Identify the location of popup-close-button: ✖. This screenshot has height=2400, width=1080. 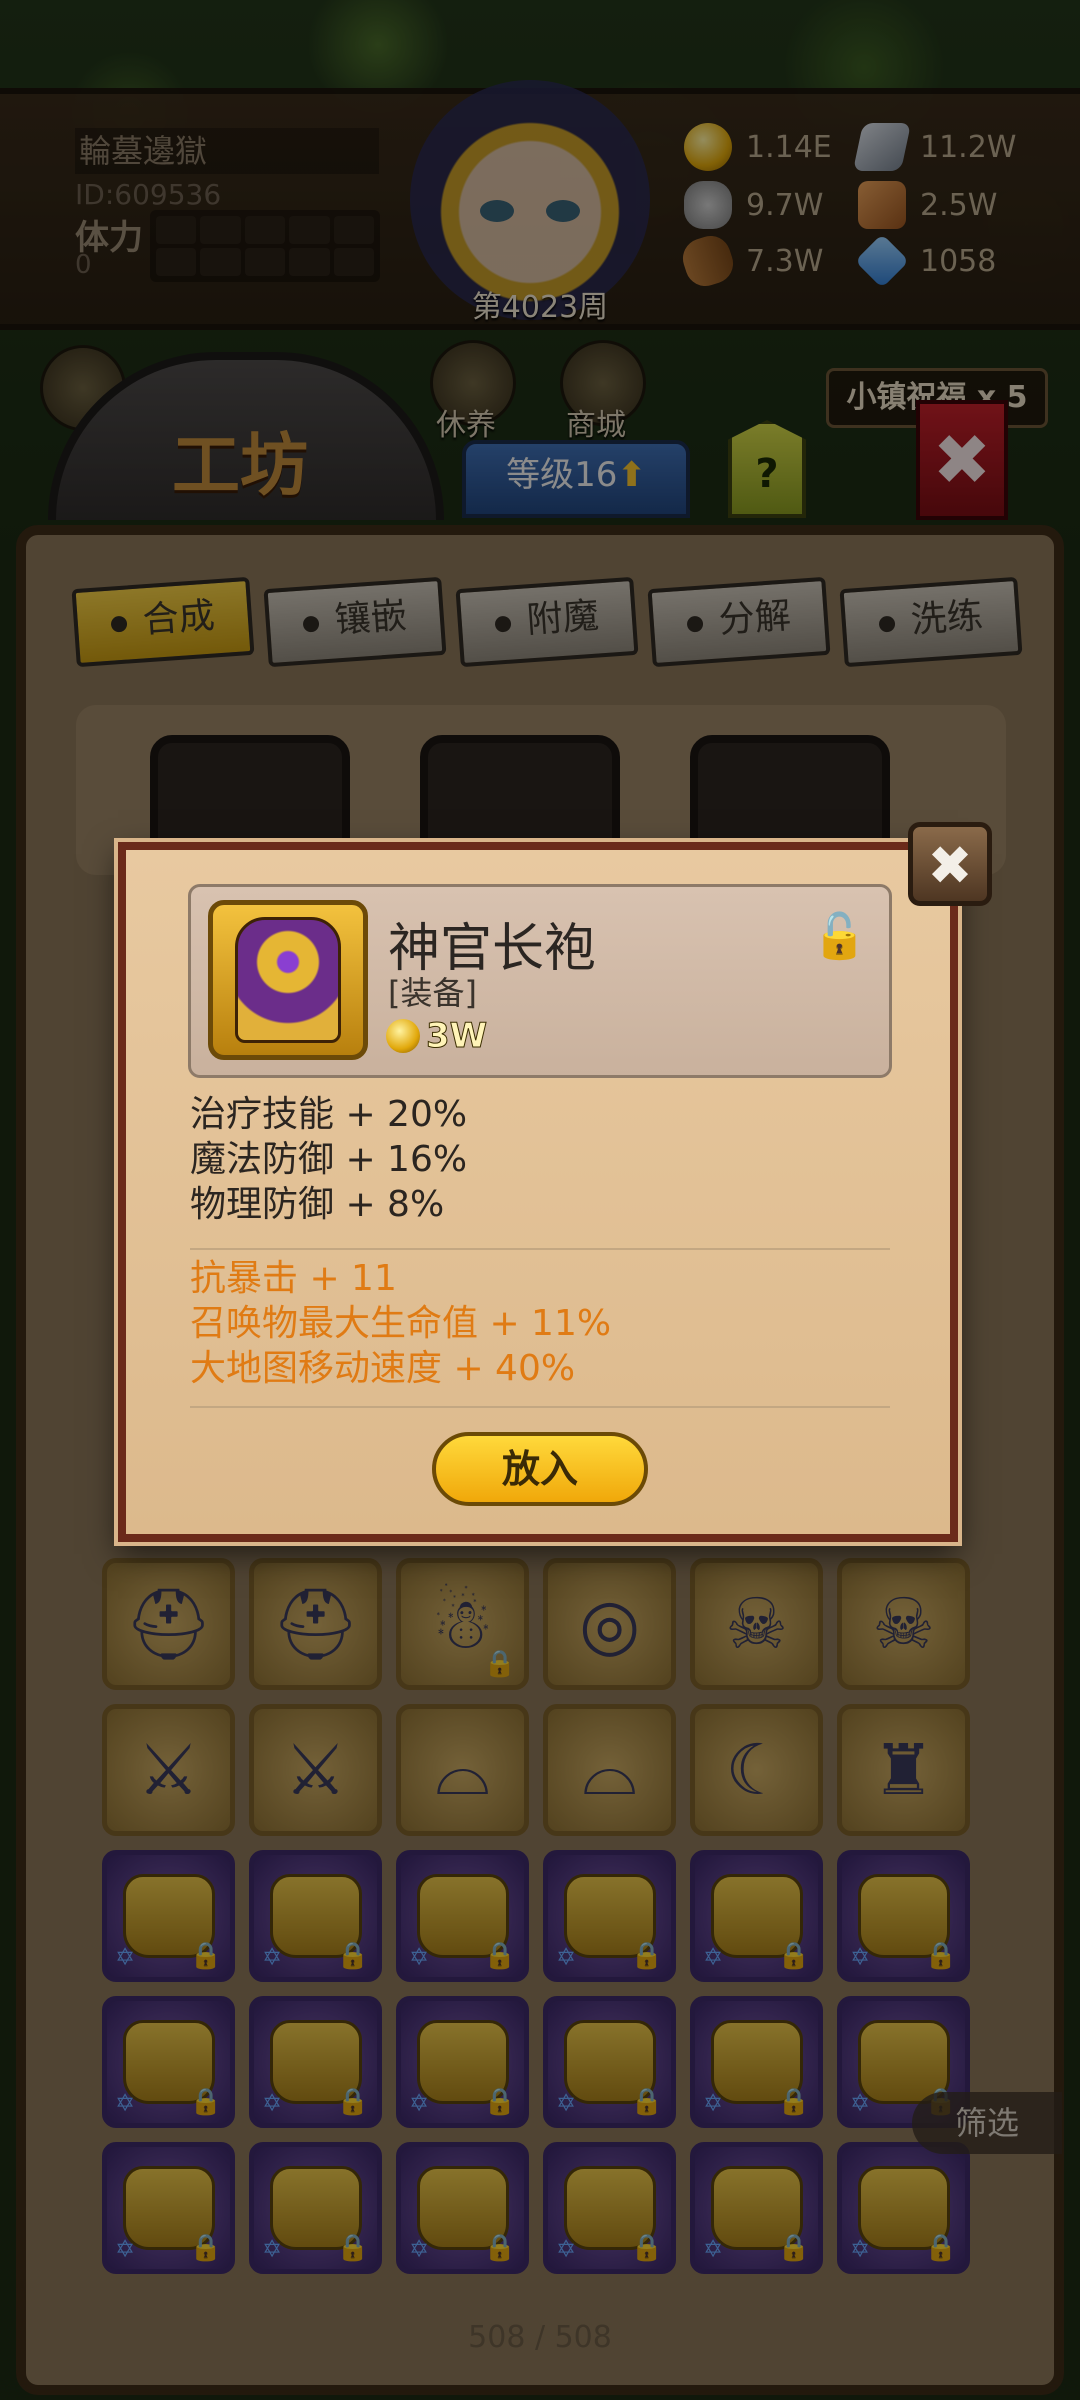
(950, 864).